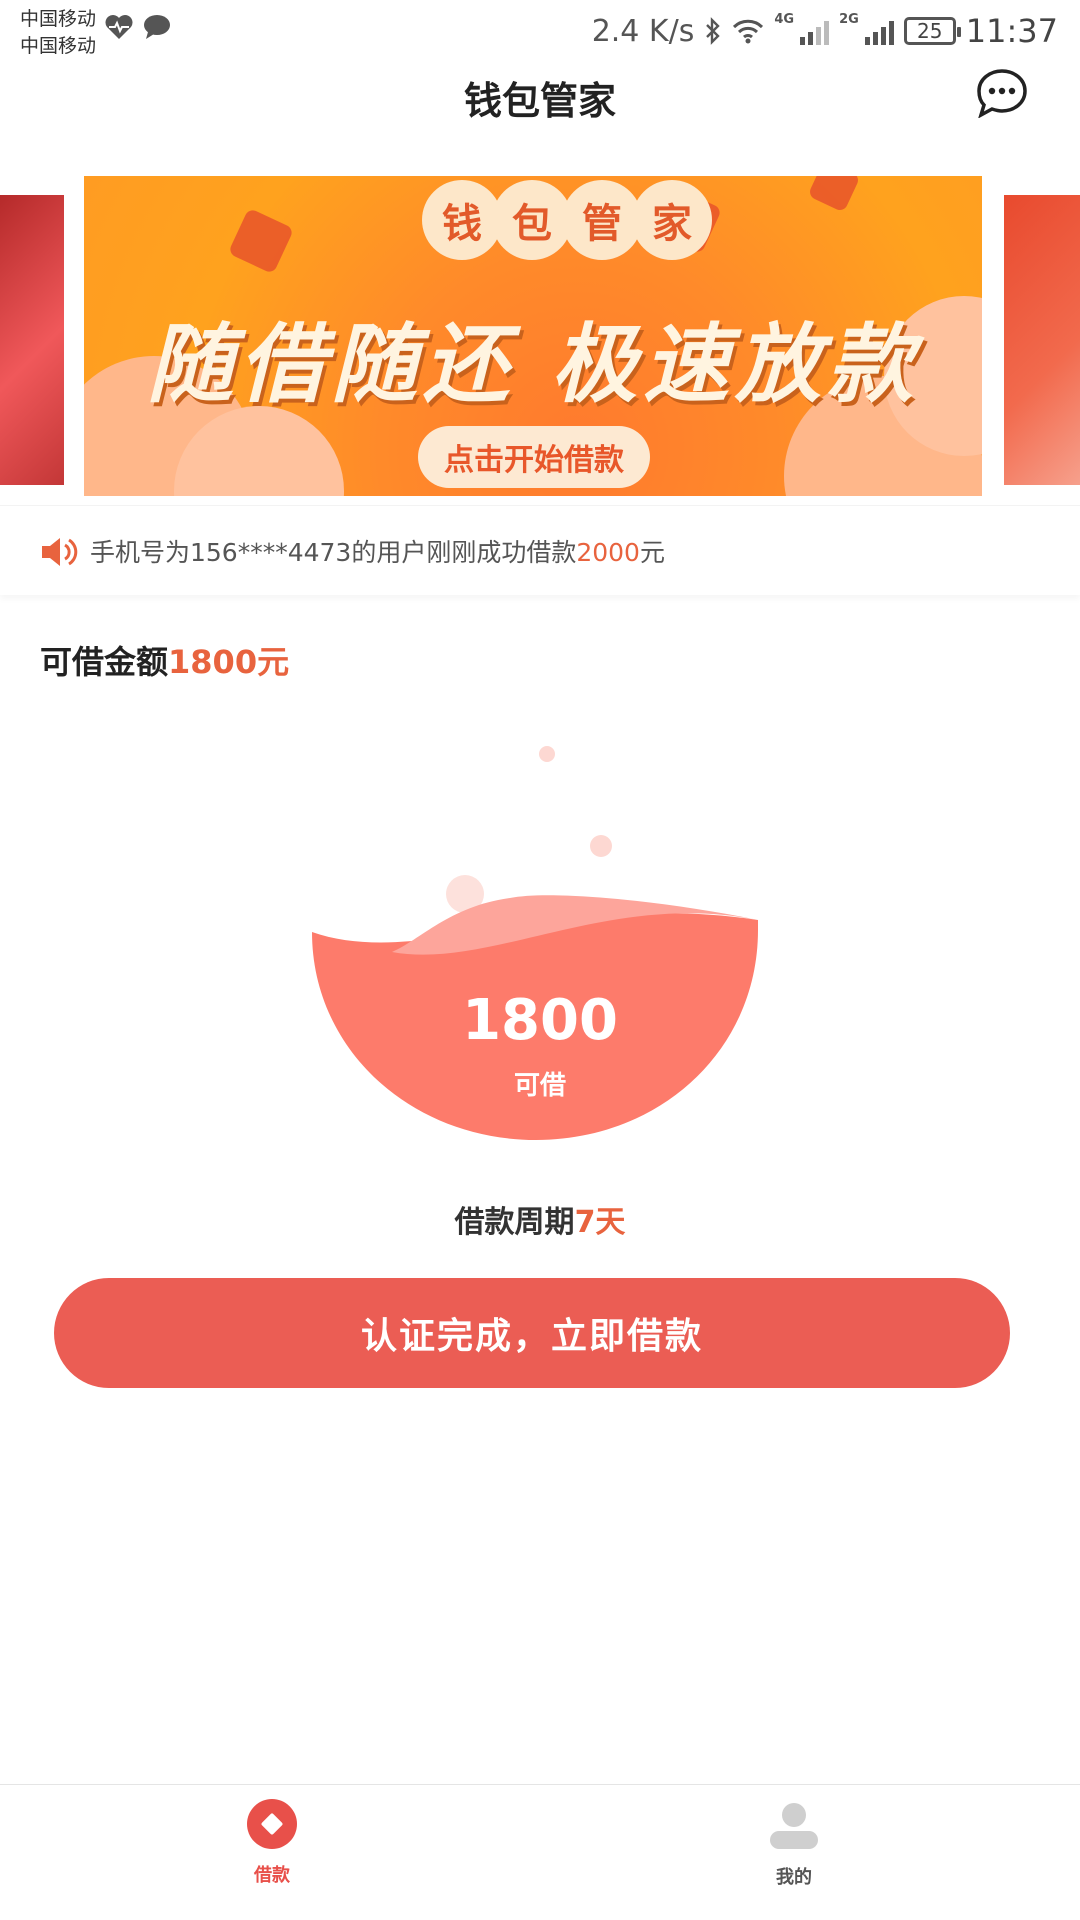 Image resolution: width=1080 pixels, height=1920 pixels. Describe the element at coordinates (539, 101) in the screenshot. I see `page-title: 钱包管家` at that location.